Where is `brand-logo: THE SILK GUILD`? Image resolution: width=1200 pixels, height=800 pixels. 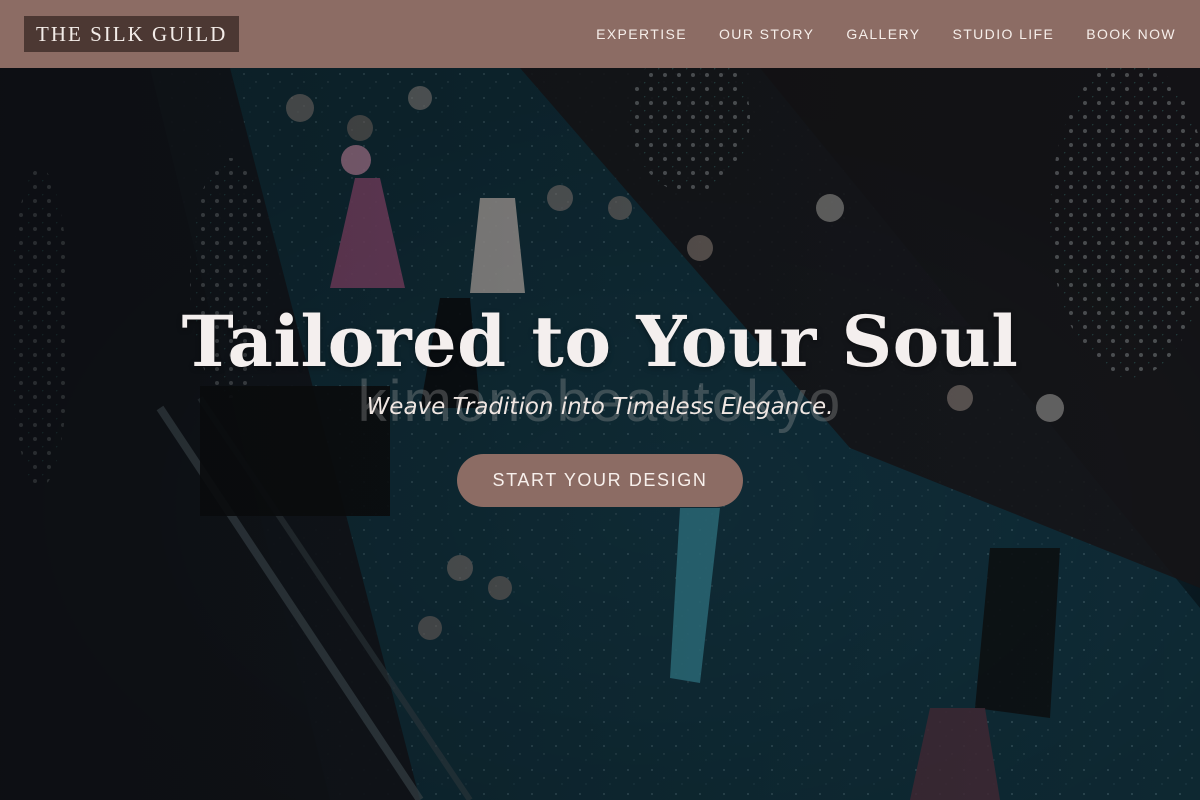 brand-logo: THE SILK GUILD is located at coordinates (132, 34).